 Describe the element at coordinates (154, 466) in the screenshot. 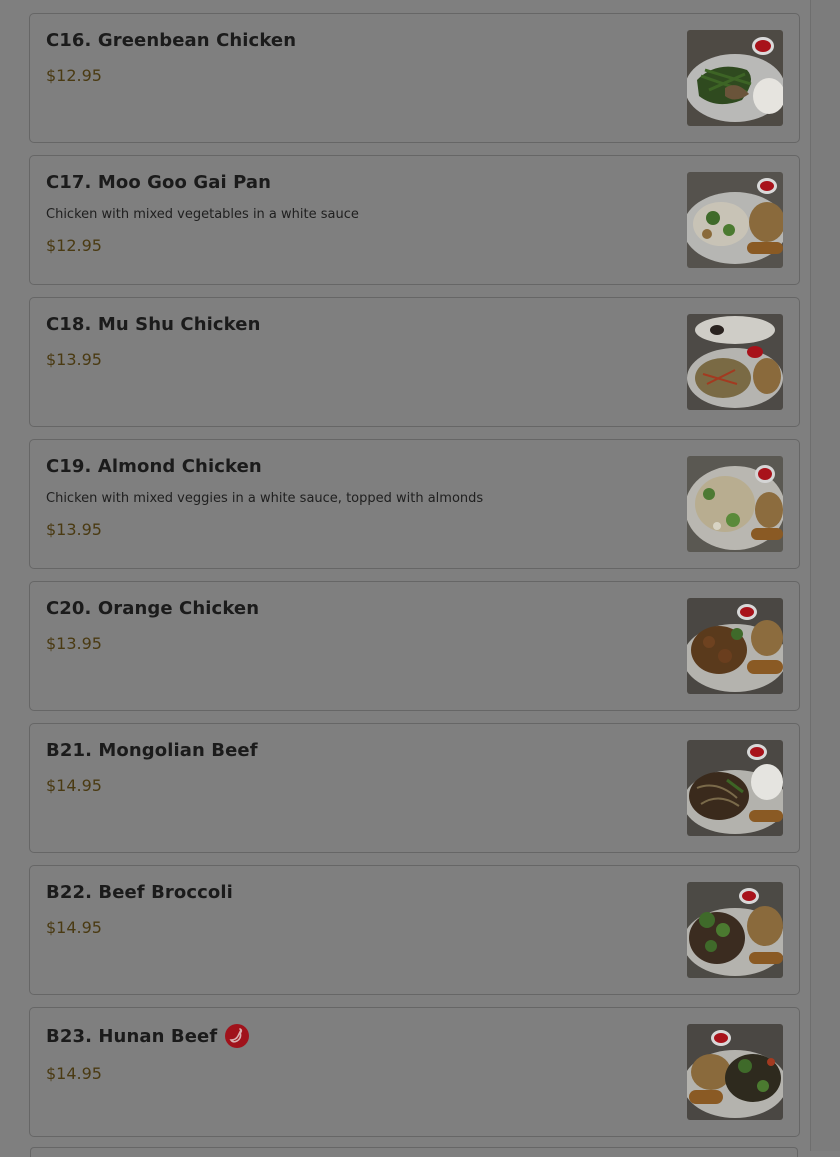

I see `menu-item-name: C19. Almond Chicken` at that location.